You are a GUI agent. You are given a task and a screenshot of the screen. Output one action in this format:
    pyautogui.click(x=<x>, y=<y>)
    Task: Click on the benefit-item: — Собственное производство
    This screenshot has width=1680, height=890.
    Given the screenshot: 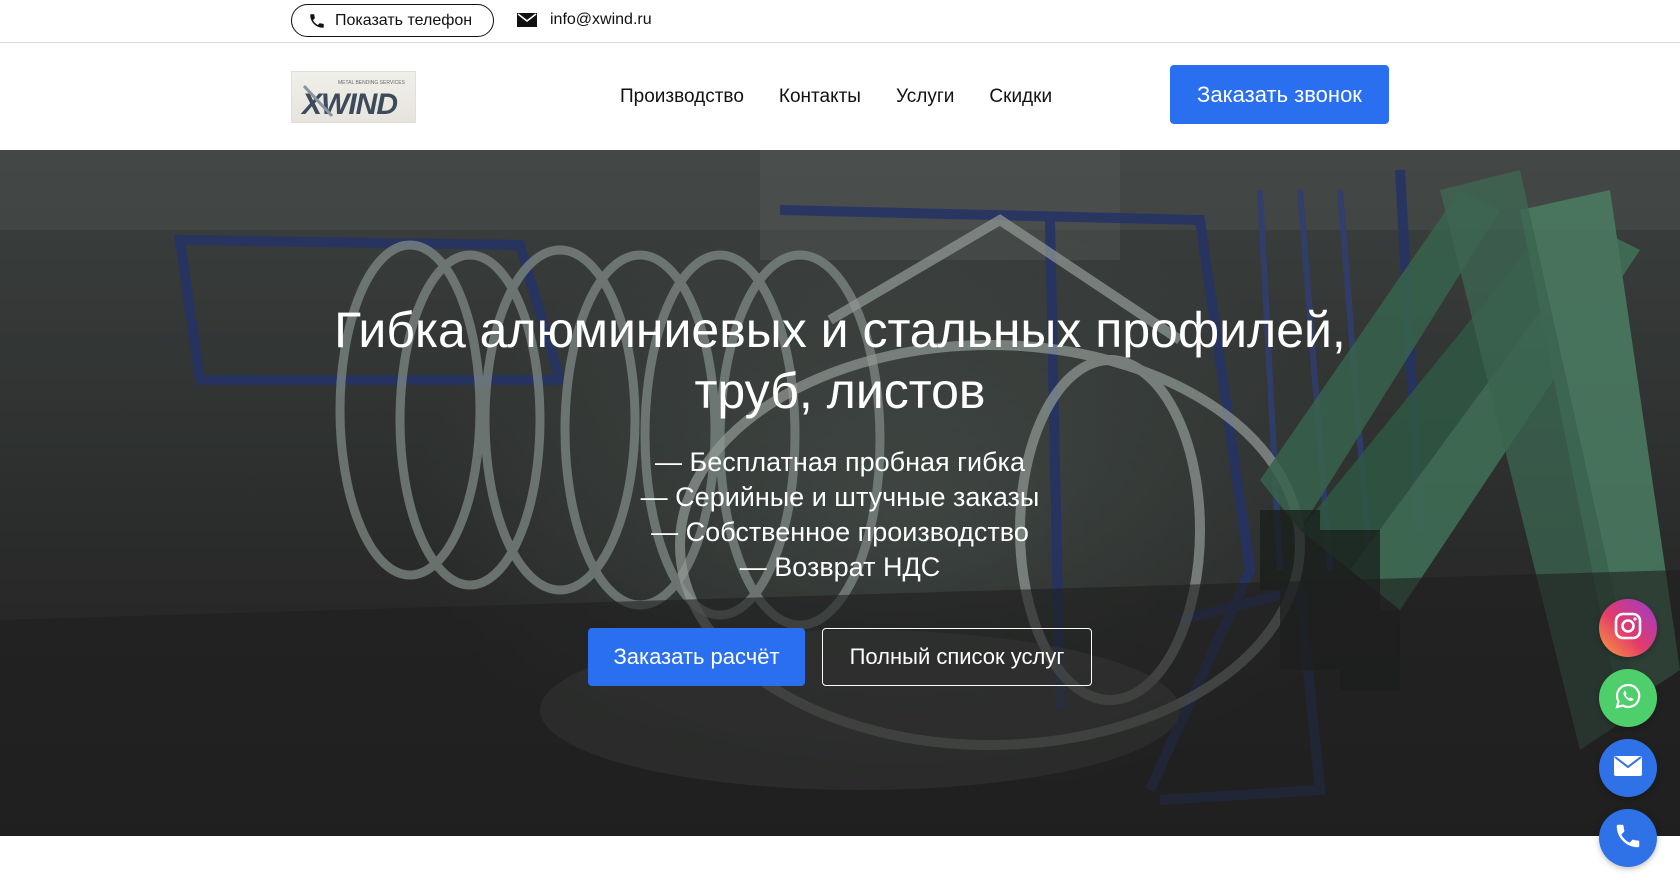 What is the action you would take?
    pyautogui.click(x=840, y=532)
    